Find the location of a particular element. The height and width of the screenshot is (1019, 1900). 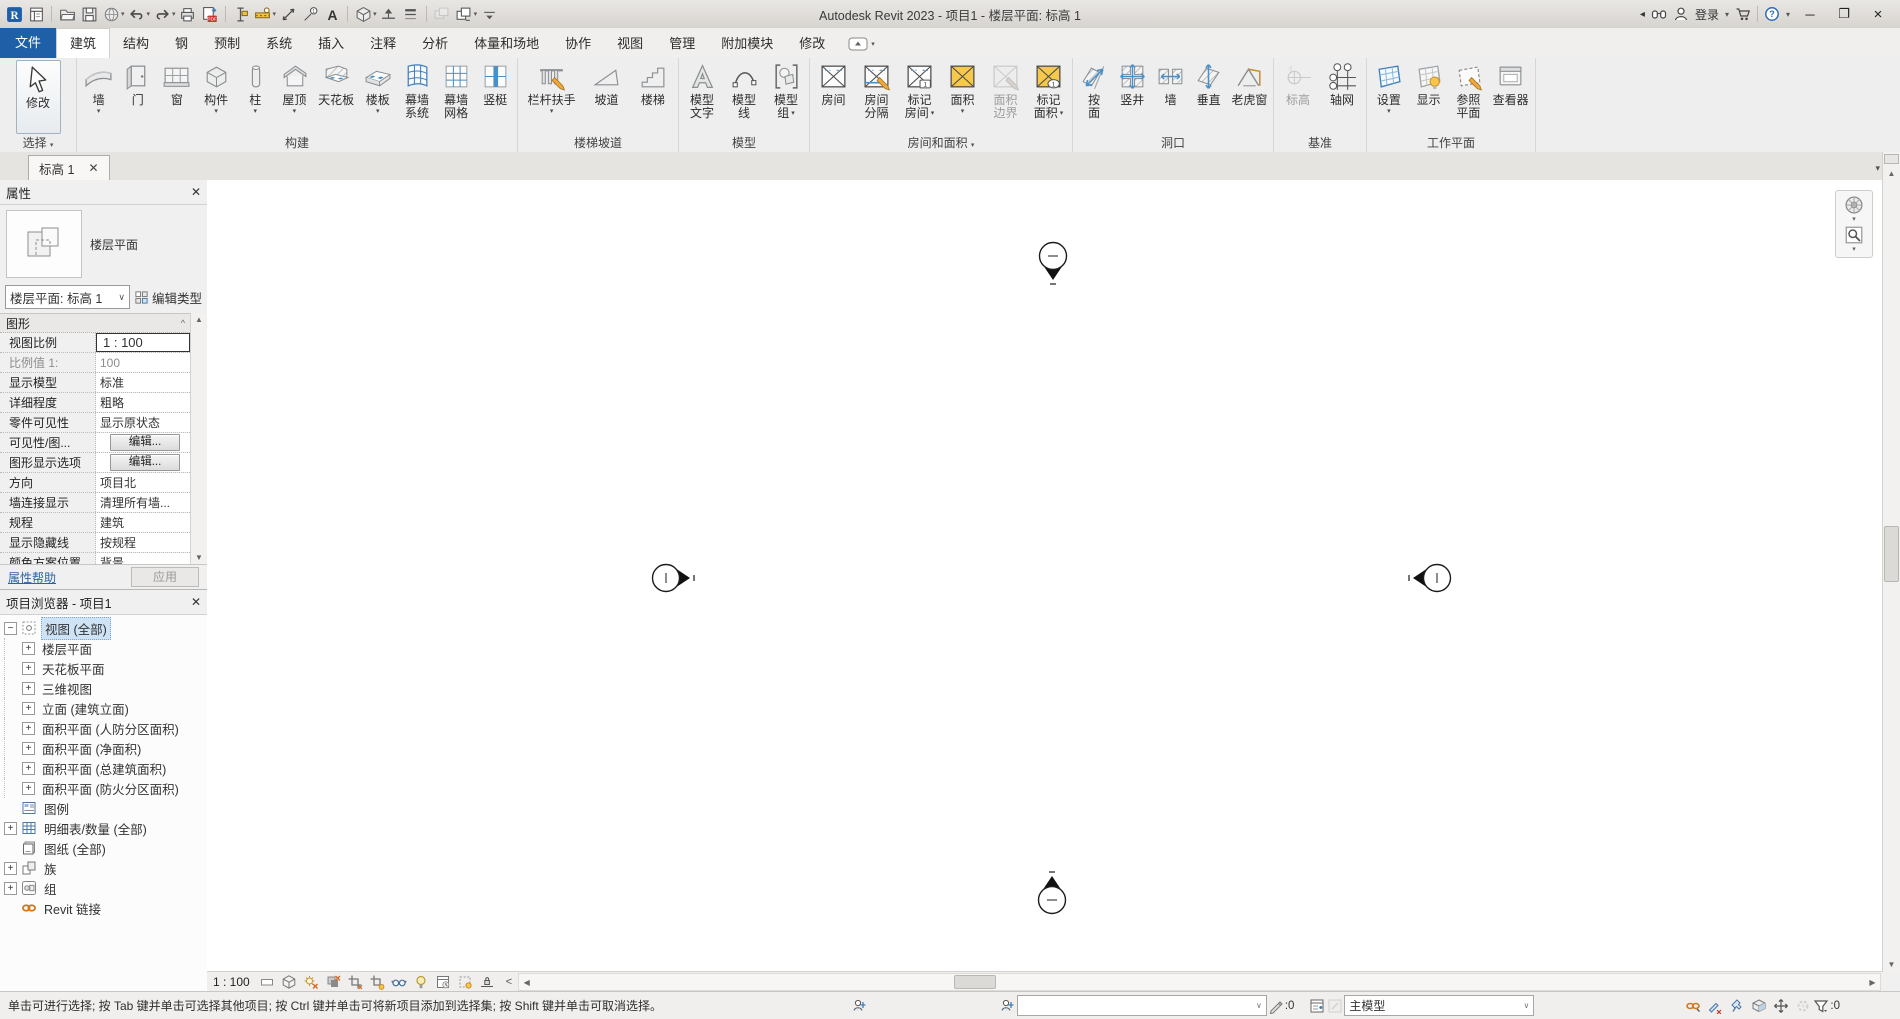

property-row-视图比例: 视图比例 1 : 100 is located at coordinates (95, 343).